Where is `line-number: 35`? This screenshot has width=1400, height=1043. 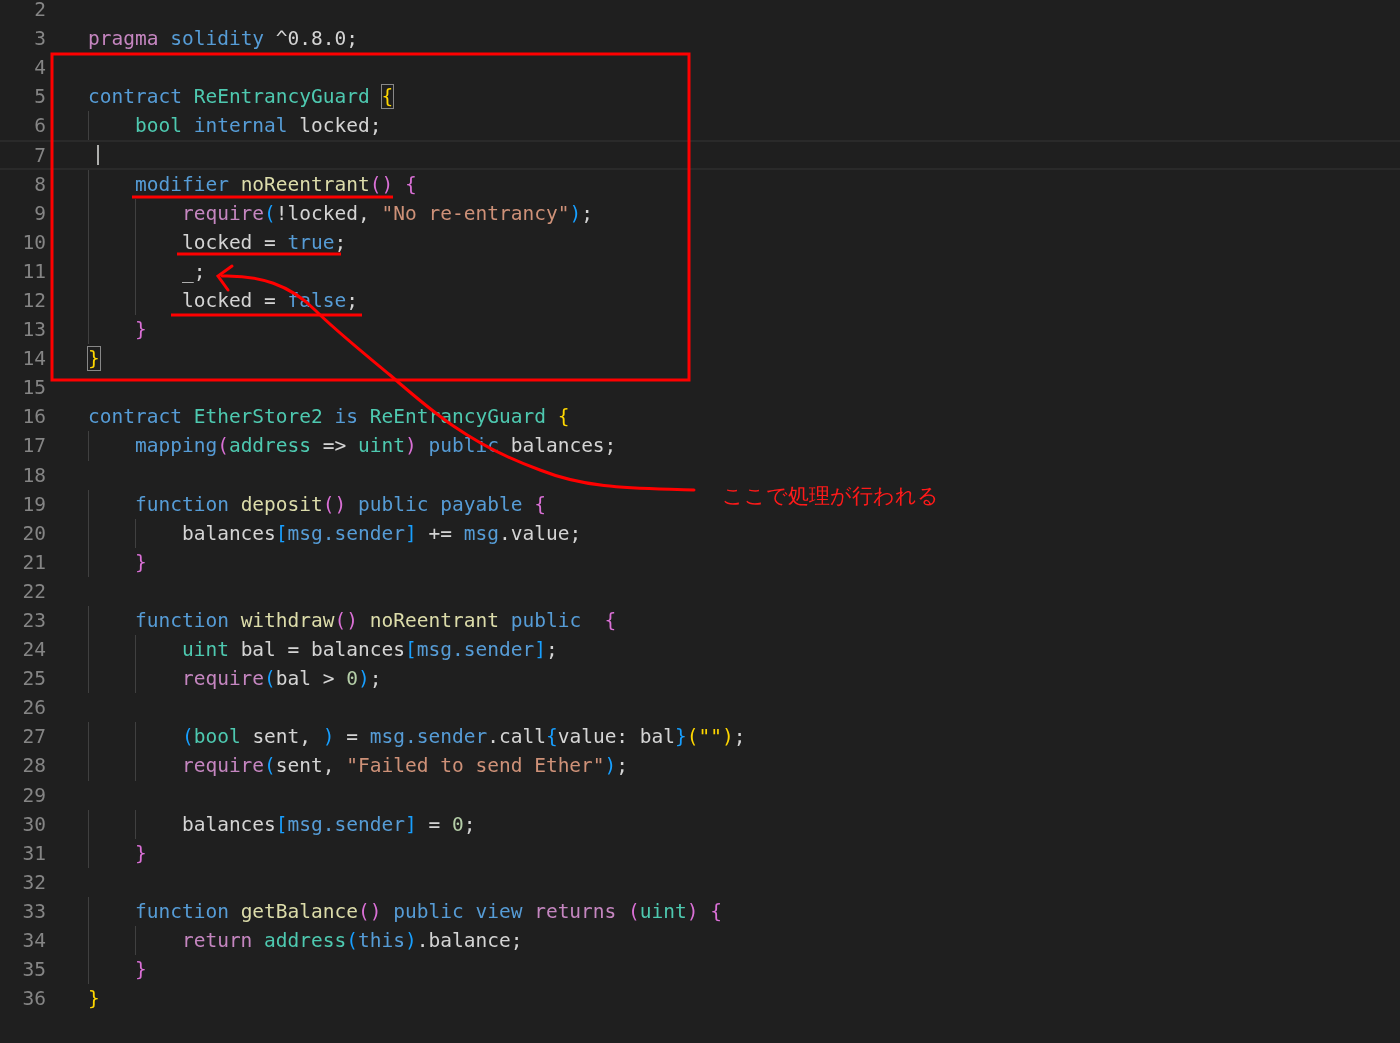
line-number: 35 is located at coordinates (33, 970).